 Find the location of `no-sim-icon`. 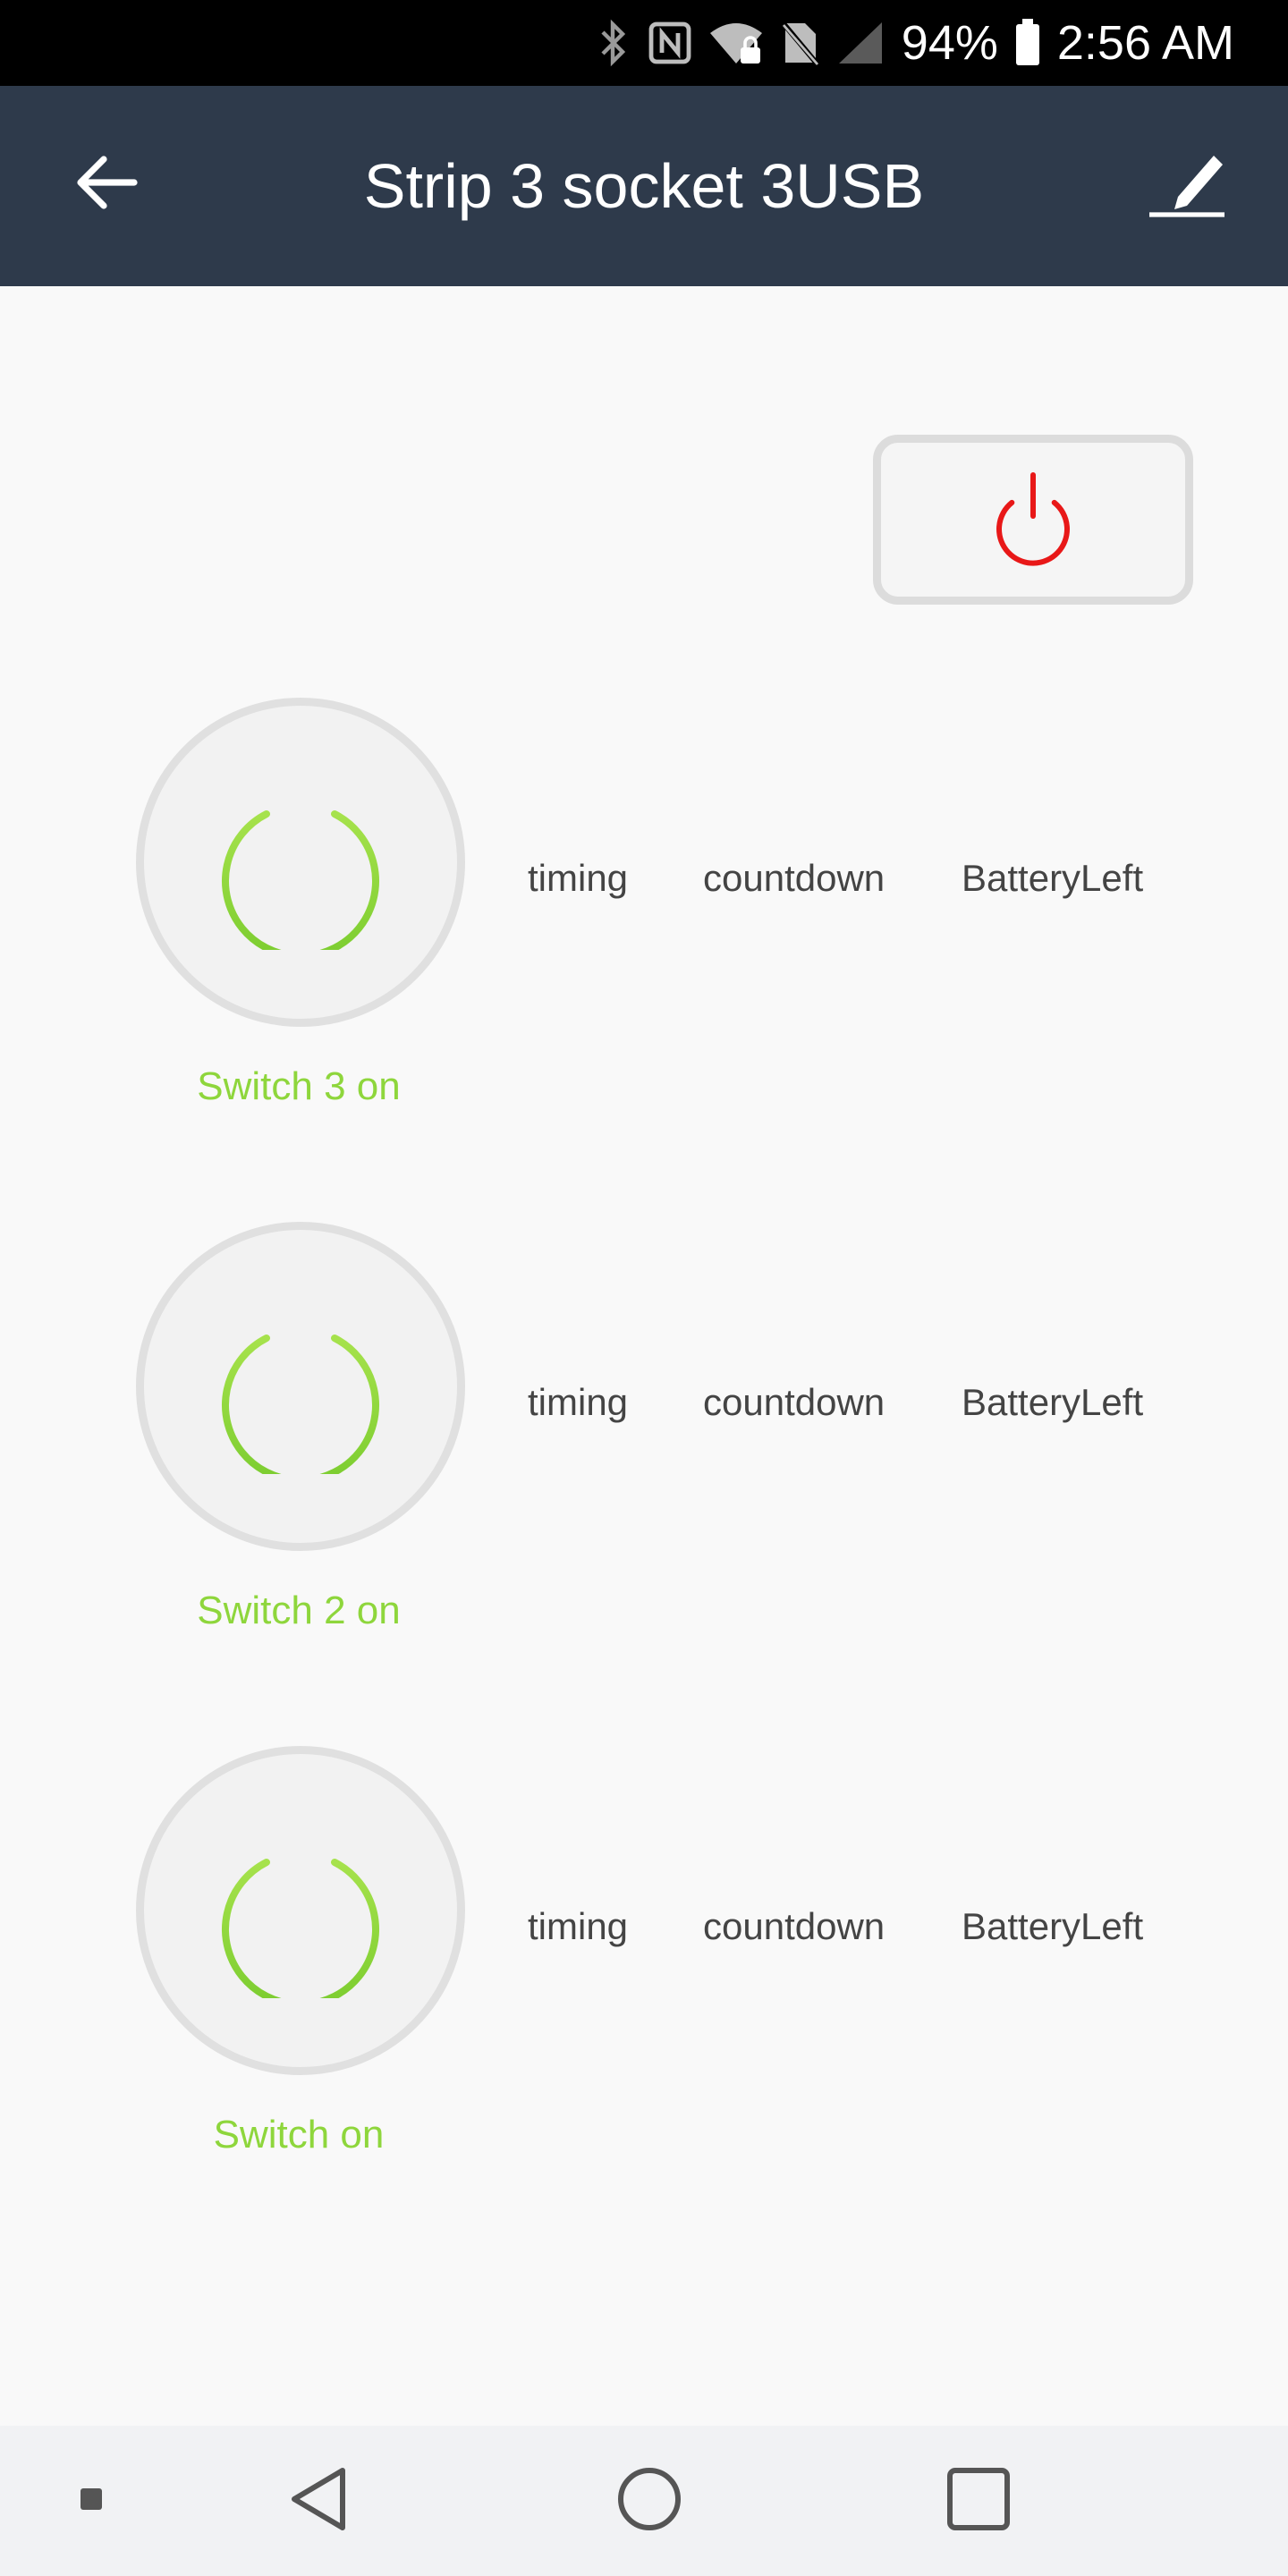

no-sim-icon is located at coordinates (799, 43).